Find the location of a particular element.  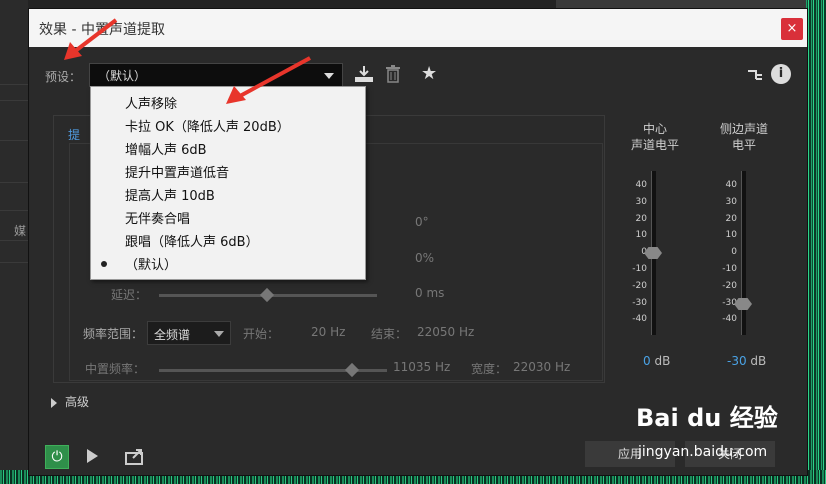

width-value: 22030 Hz is located at coordinates (541, 367).